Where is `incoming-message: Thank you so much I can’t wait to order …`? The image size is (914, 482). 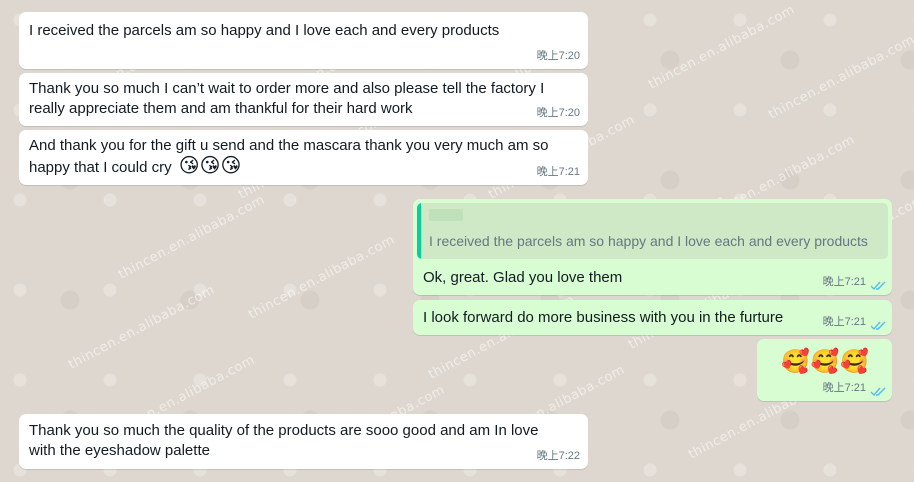 incoming-message: Thank you so much I can’t wait to order … is located at coordinates (303, 99).